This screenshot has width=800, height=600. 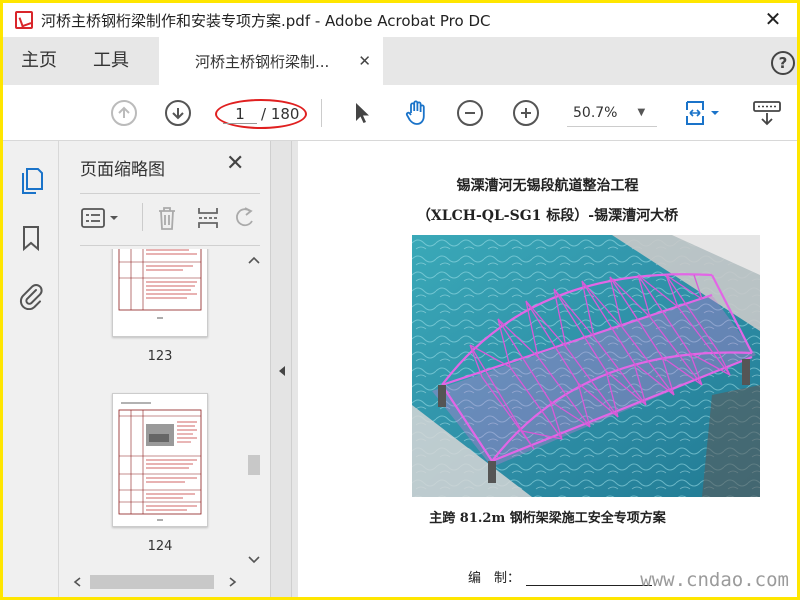 I want to click on window-close-button: ✕, so click(x=773, y=19).